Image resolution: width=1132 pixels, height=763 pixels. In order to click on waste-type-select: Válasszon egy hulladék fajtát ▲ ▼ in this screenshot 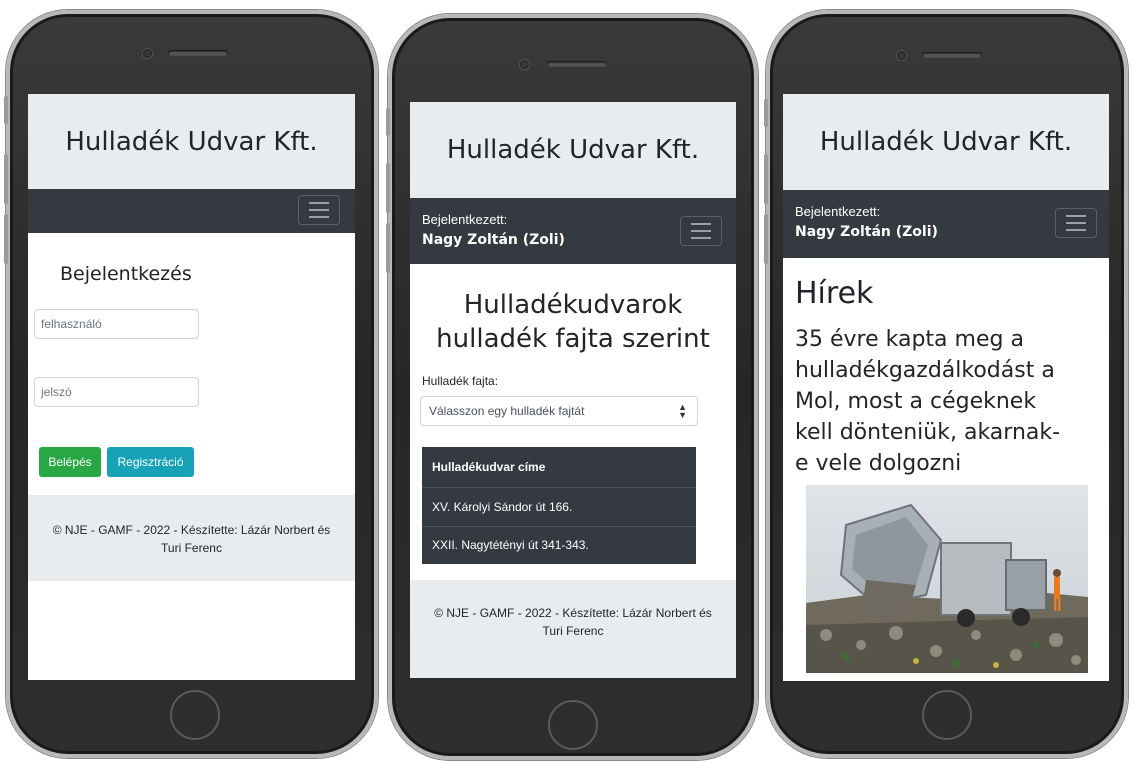, I will do `click(559, 411)`.